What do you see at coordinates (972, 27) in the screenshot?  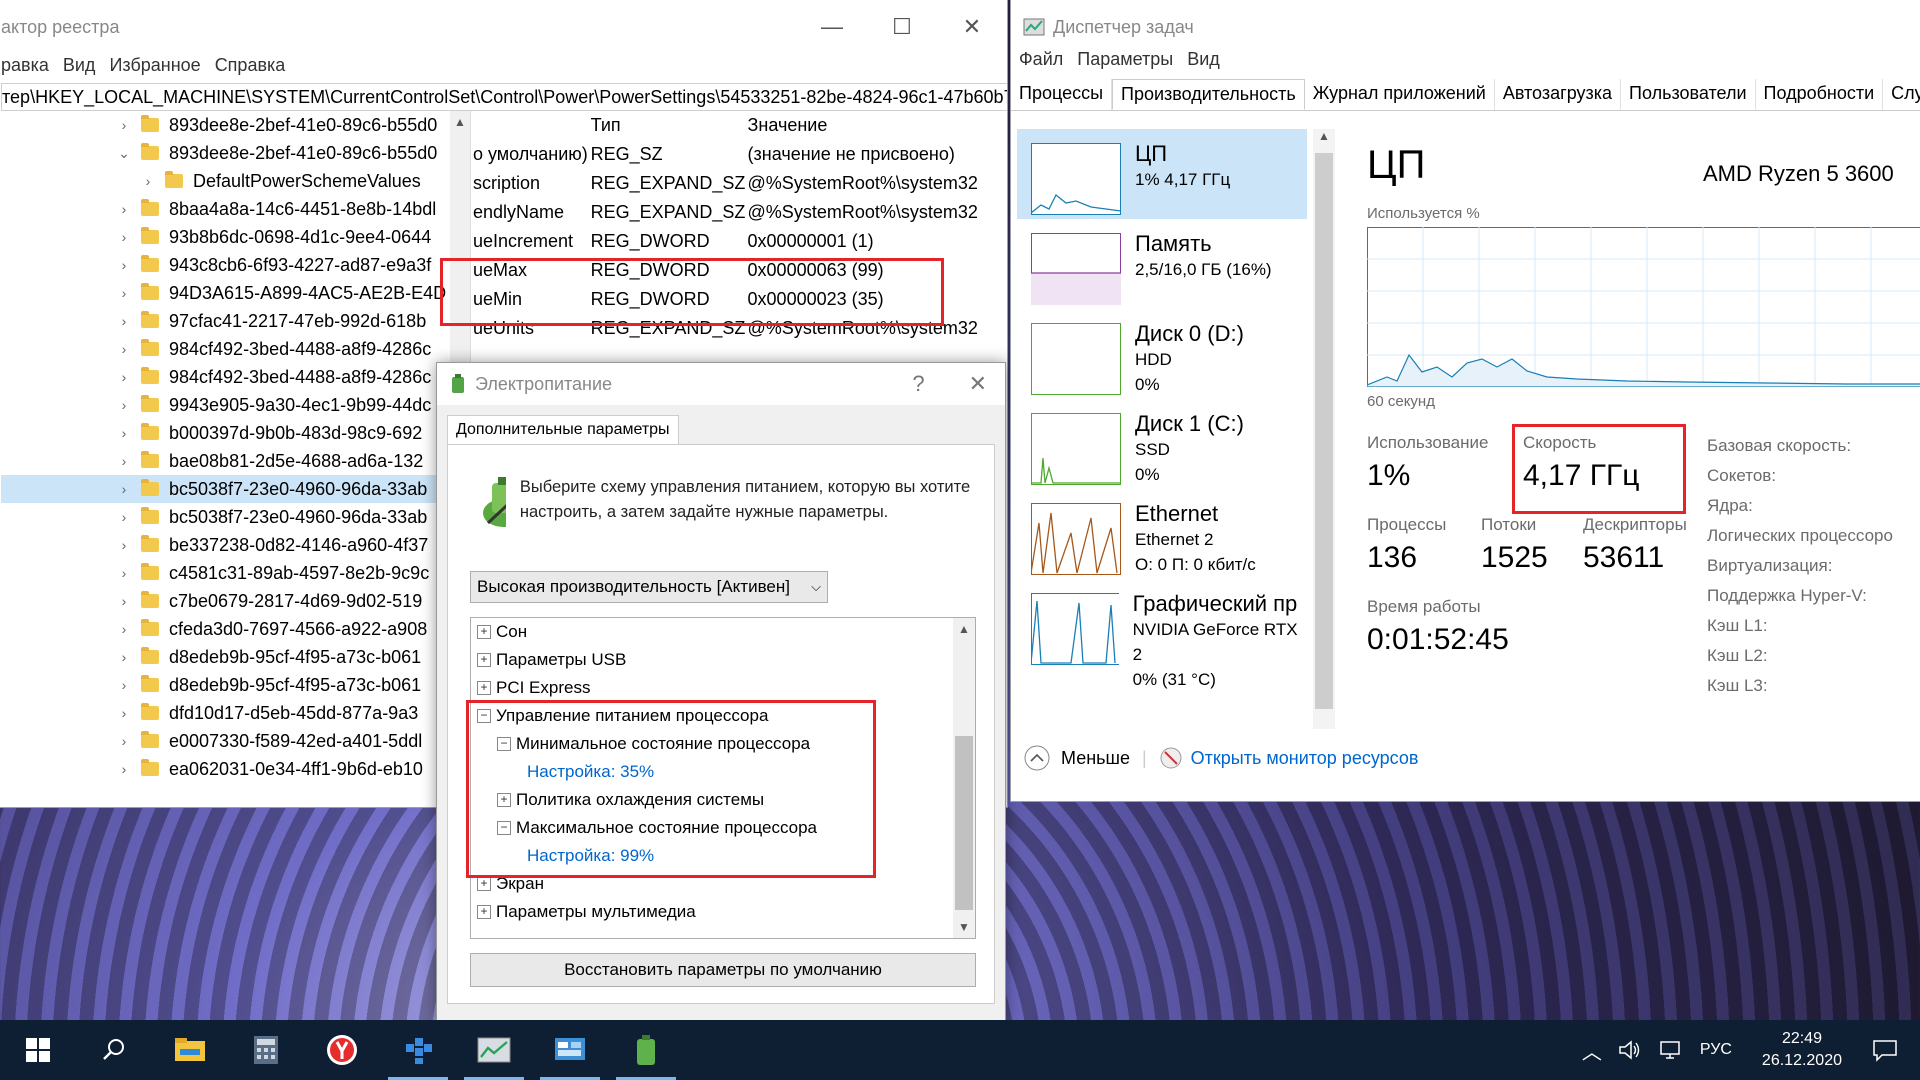 I see `close-button: ✕` at bounding box center [972, 27].